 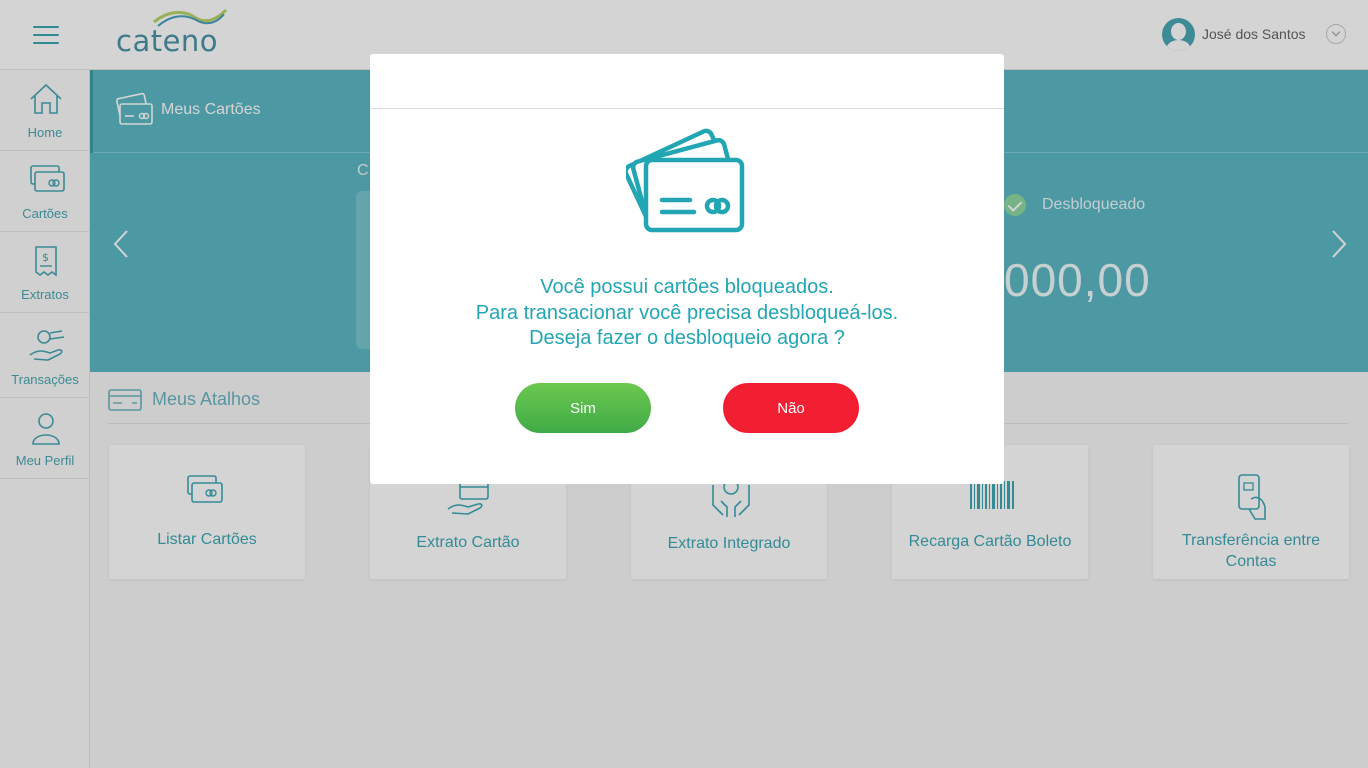 I want to click on modal-message-line: Você possui cartões bloqueados., so click(x=687, y=287).